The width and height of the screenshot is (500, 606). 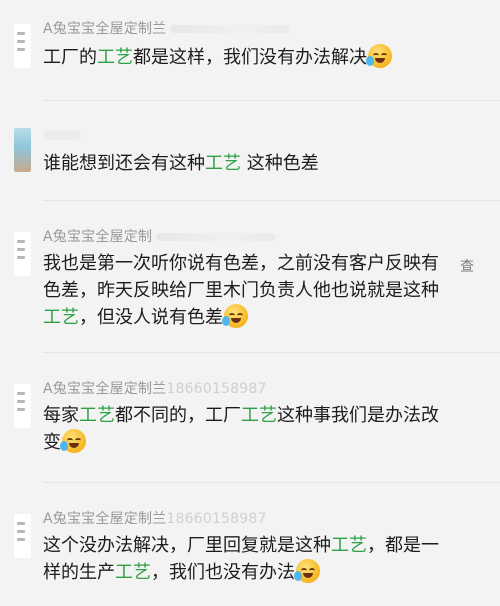 What do you see at coordinates (241, 559) in the screenshot?
I see `comment-text: 这个没办法解决，厂里回复就是这种工艺，都是一样的生产工艺，我们也没有办法` at bounding box center [241, 559].